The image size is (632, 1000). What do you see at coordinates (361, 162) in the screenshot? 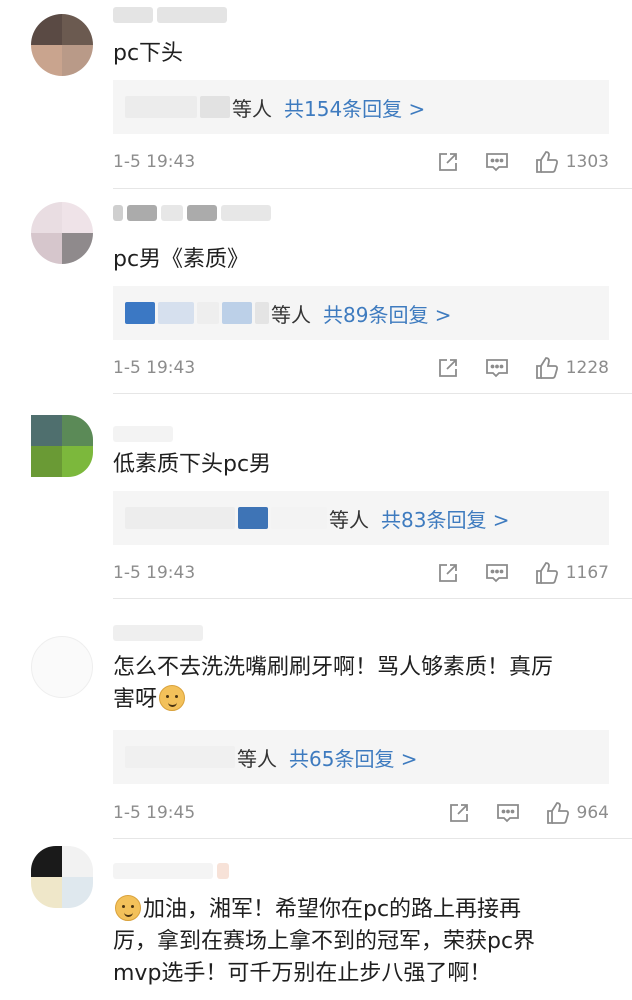
I see `comment-meta: 1-5 19:43 1303` at bounding box center [361, 162].